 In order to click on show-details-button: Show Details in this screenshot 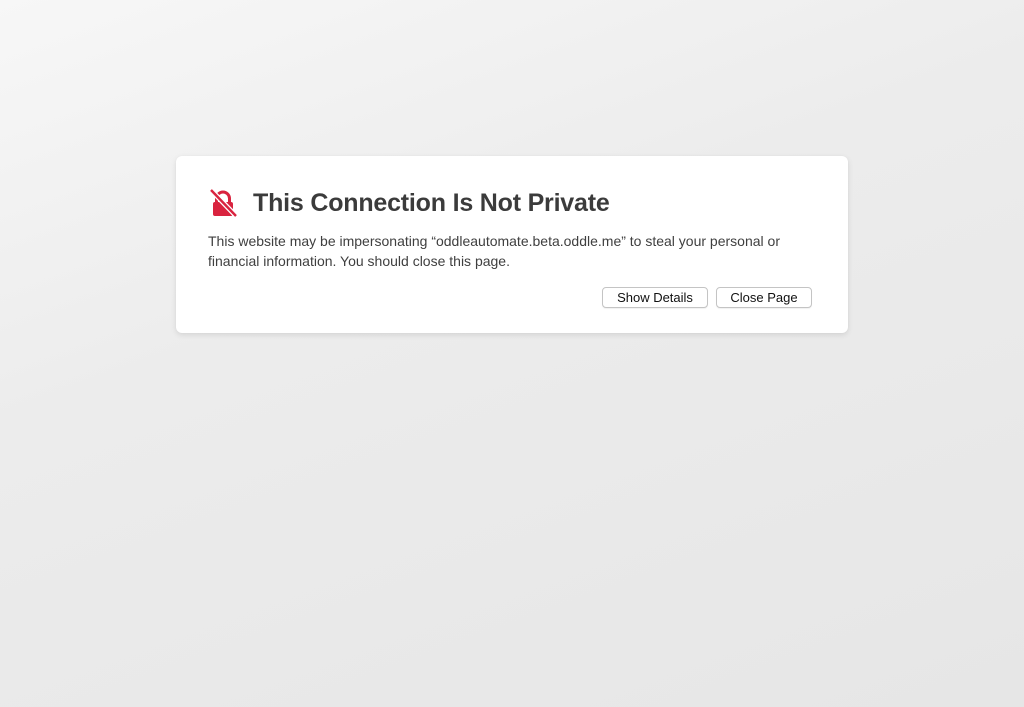, I will do `click(655, 297)`.